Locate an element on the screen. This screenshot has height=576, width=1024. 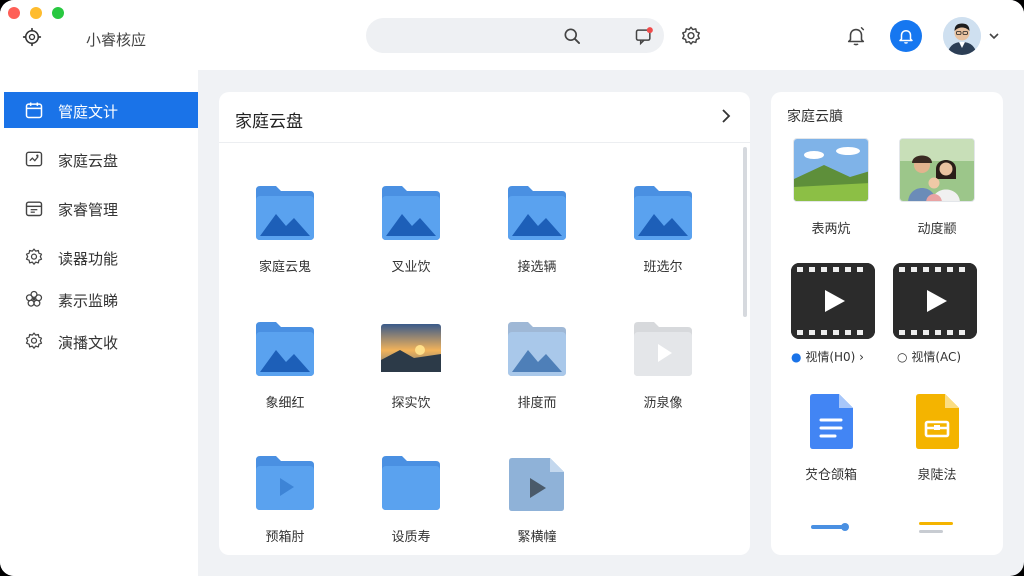
file-item: 接选辆 is located at coordinates (537, 229).